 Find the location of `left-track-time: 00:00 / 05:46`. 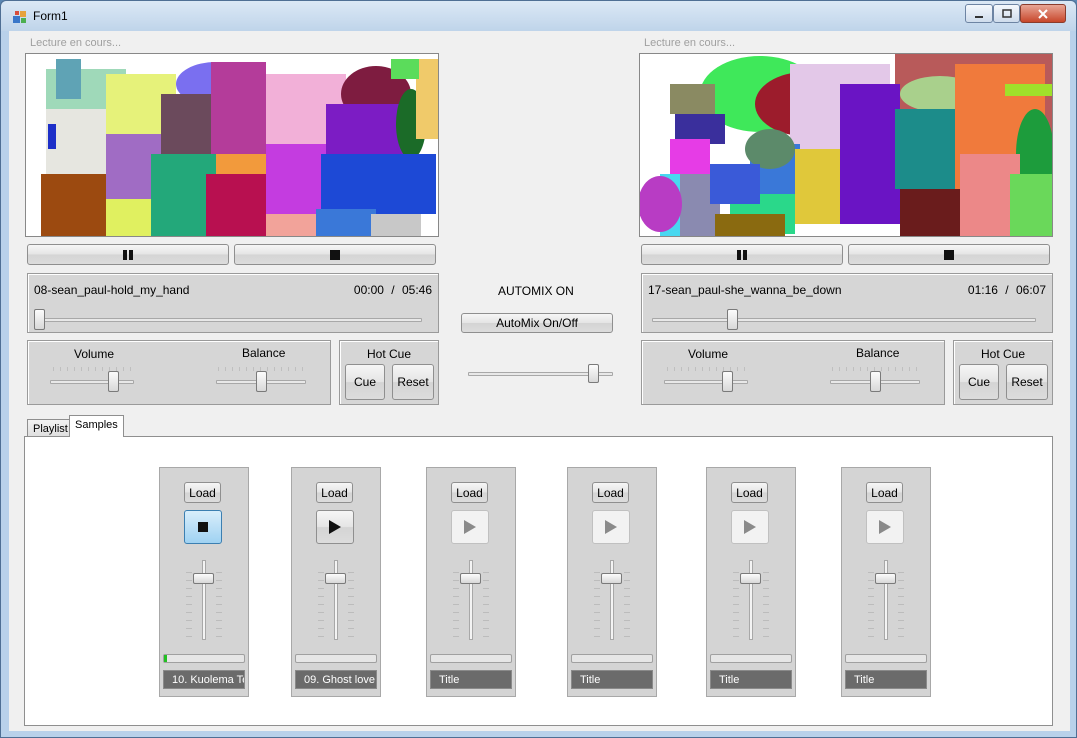

left-track-time: 00:00 / 05:46 is located at coordinates (393, 290).